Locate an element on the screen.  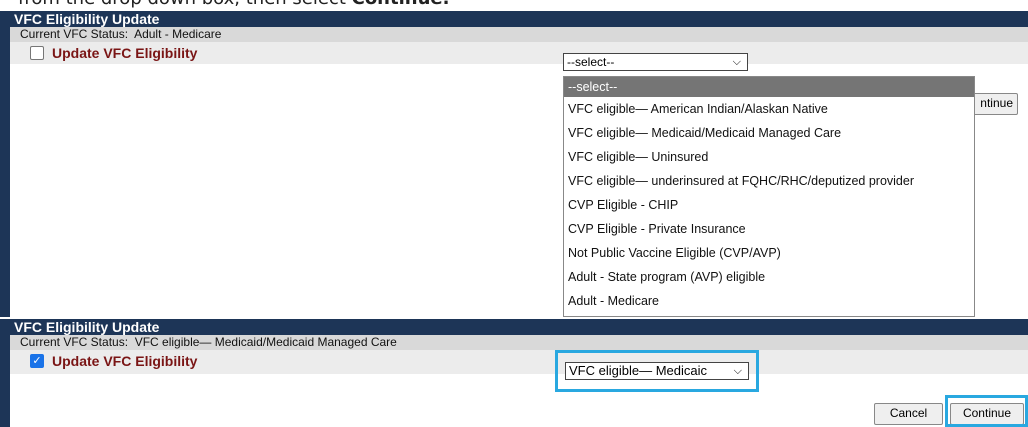
dropdown-option: Adult - State program (AVP) eligible is located at coordinates (769, 277).